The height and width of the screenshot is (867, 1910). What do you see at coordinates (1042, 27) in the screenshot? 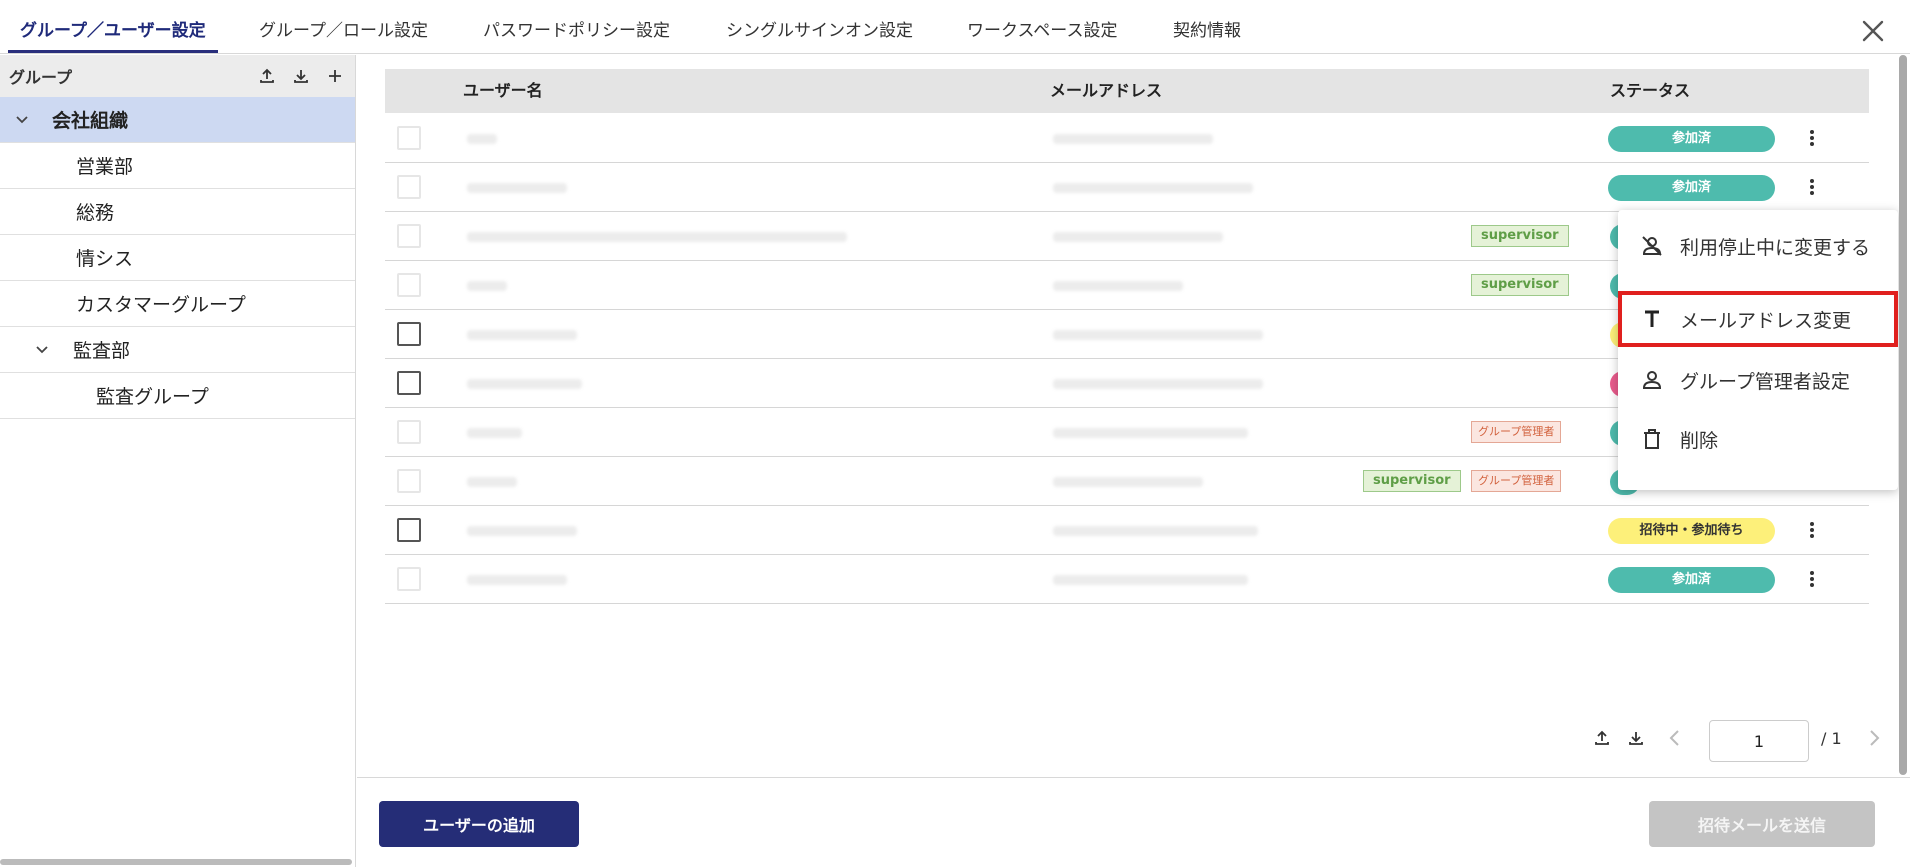
I see `tab-workspace-settings: ワークスペース設定` at bounding box center [1042, 27].